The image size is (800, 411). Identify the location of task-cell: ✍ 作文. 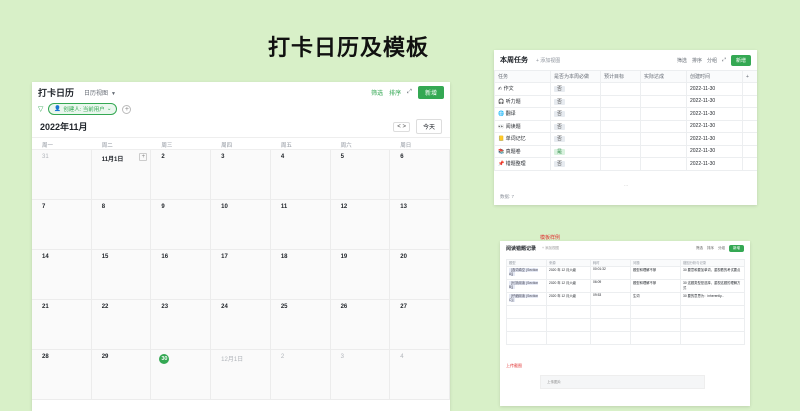
(522, 89).